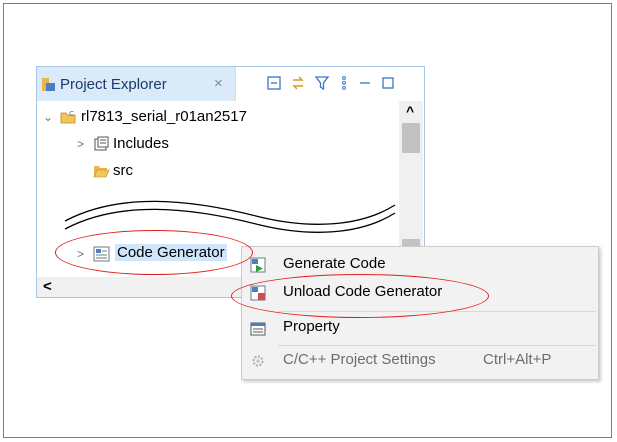  What do you see at coordinates (71, 114) in the screenshot?
I see `svg-text: C` at bounding box center [71, 114].